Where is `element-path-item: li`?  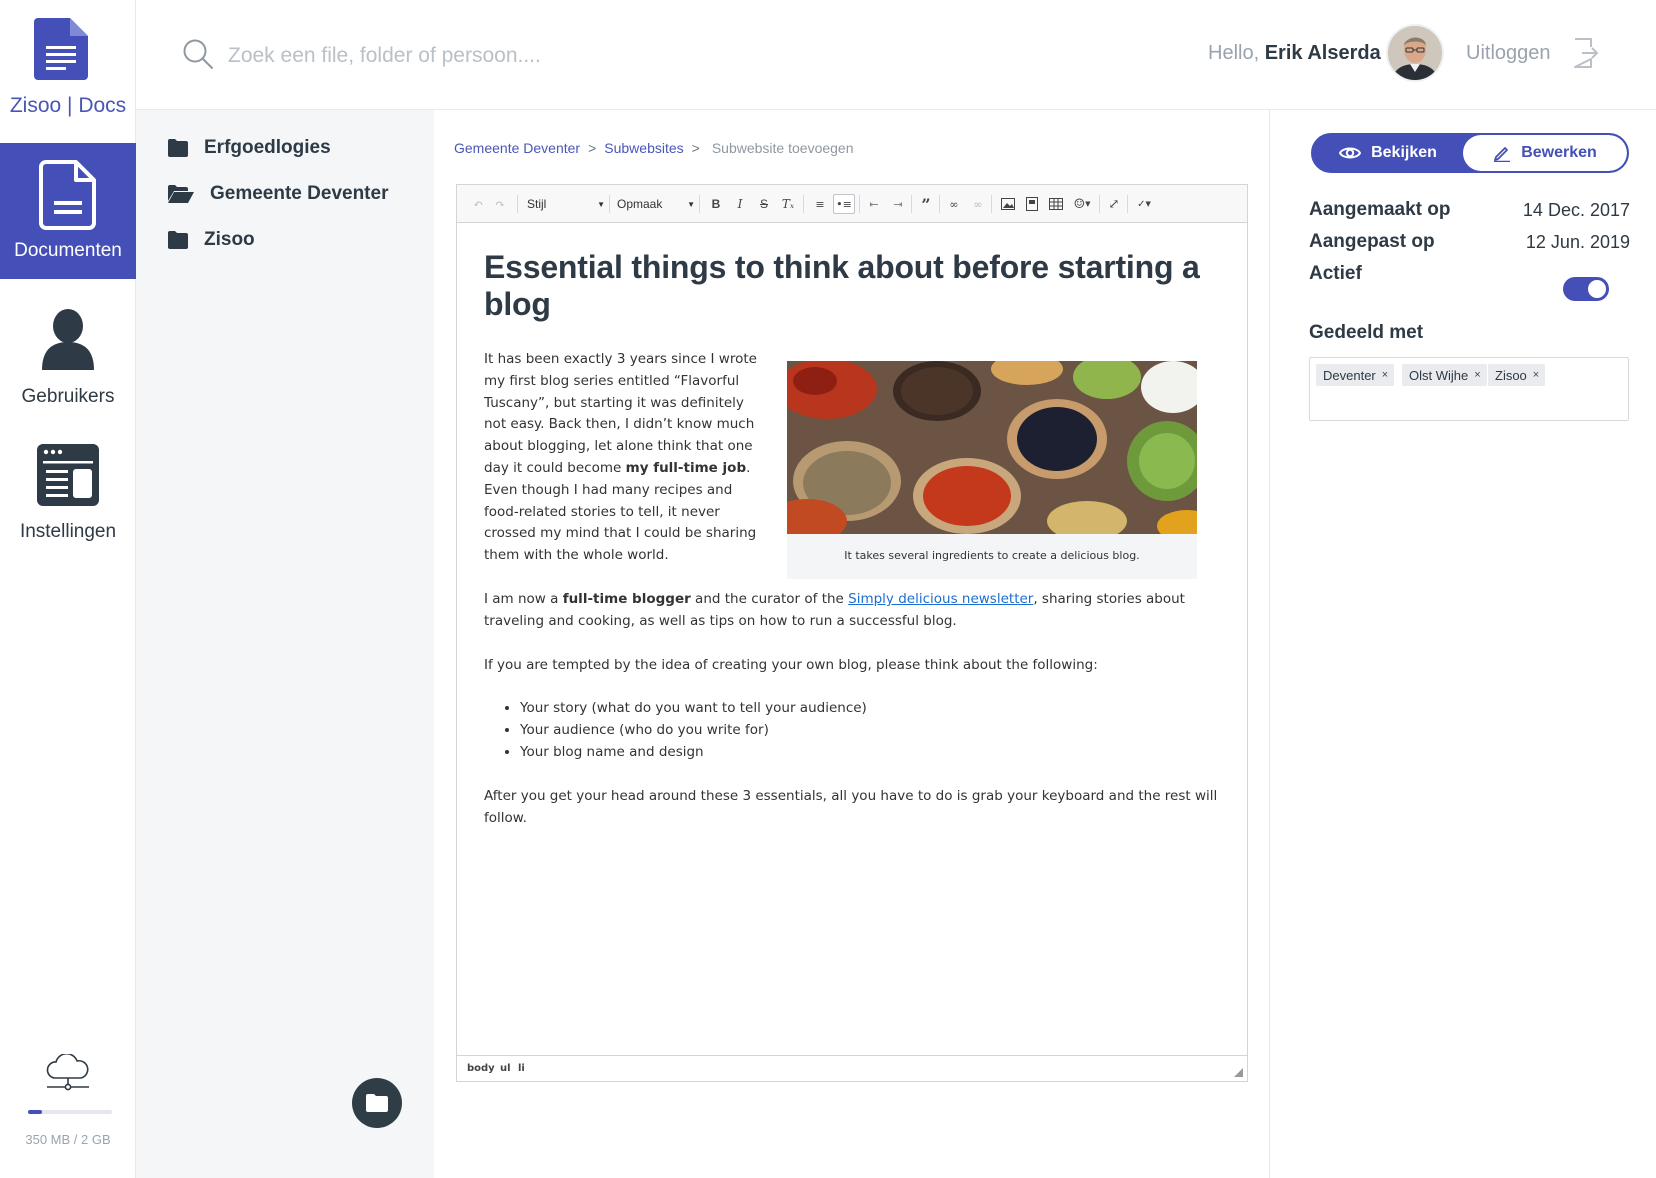 element-path-item: li is located at coordinates (521, 1068).